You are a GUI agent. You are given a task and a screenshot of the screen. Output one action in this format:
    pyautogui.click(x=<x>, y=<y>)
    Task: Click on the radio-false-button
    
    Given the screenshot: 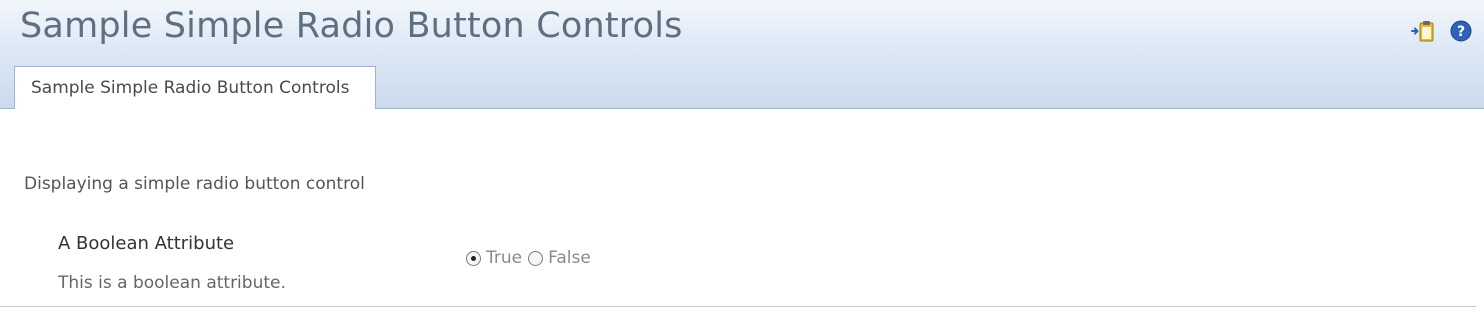 What is the action you would take?
    pyautogui.click(x=536, y=258)
    